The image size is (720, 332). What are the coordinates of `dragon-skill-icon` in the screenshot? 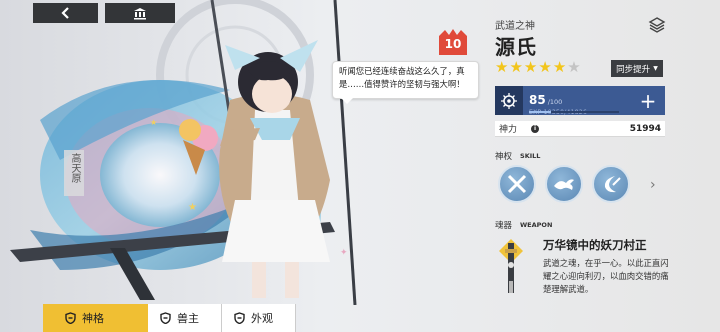 It's located at (564, 184).